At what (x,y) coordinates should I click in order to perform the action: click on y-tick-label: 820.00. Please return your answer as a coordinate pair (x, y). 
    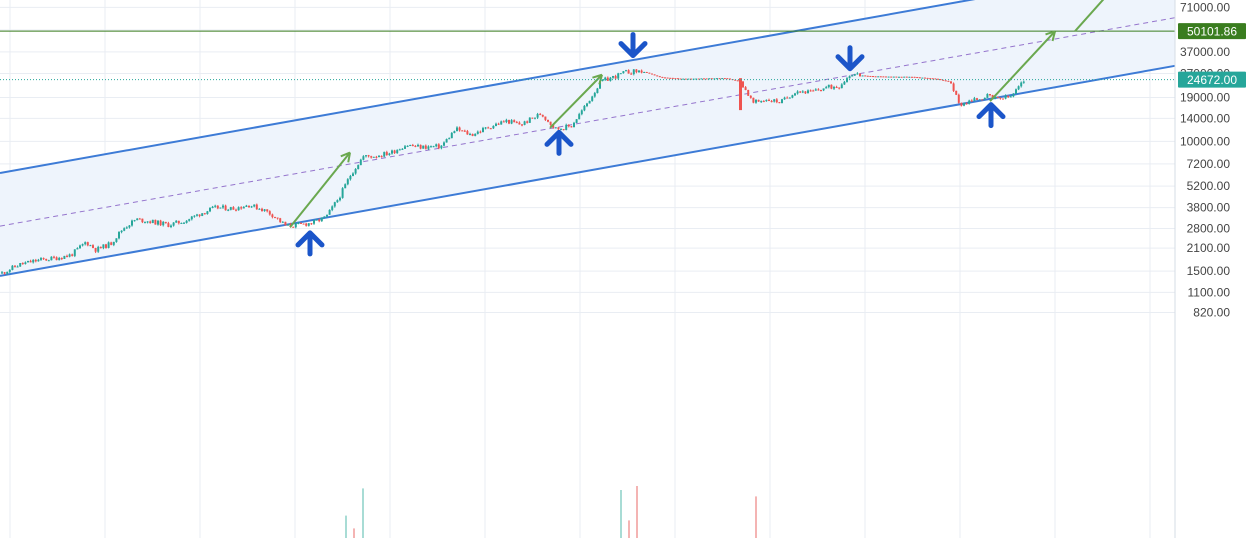
    Looking at the image, I should click on (1211, 312).